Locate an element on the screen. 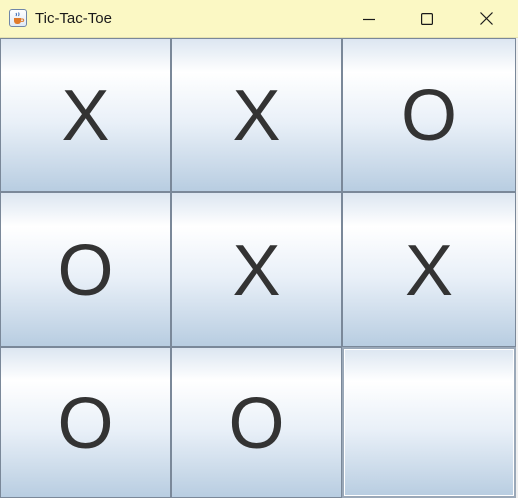 The image size is (518, 498). minimize-icon is located at coordinates (369, 19).